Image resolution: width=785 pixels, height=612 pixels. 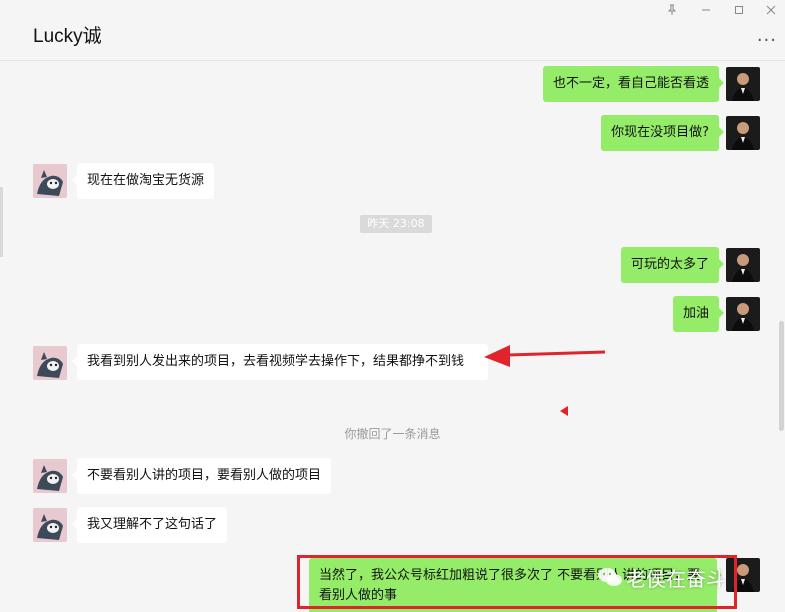 What do you see at coordinates (676, 579) in the screenshot?
I see `watermark-text: 老侯在奋斗` at bounding box center [676, 579].